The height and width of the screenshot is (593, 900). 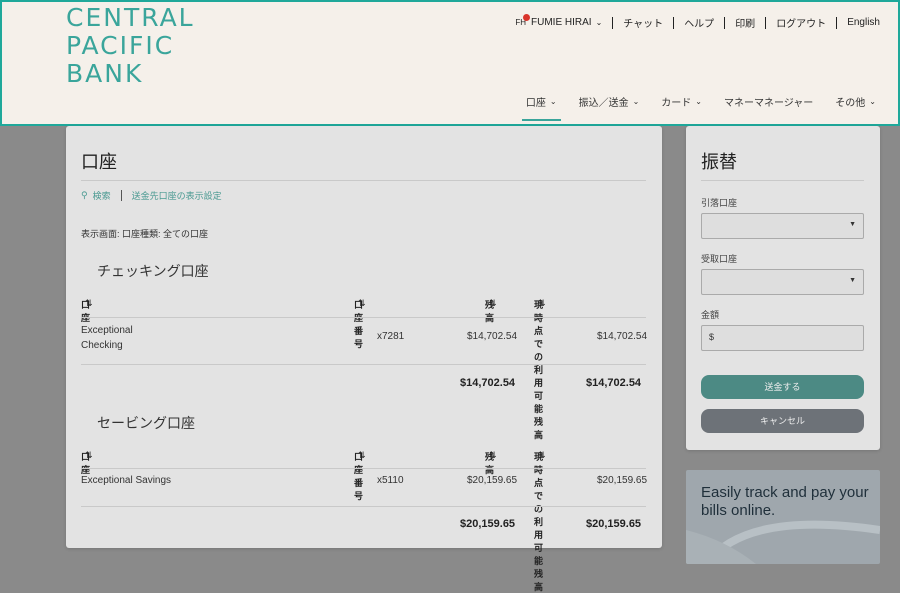 I want to click on promo-text: Easily track and pay your bills online., so click(x=785, y=501).